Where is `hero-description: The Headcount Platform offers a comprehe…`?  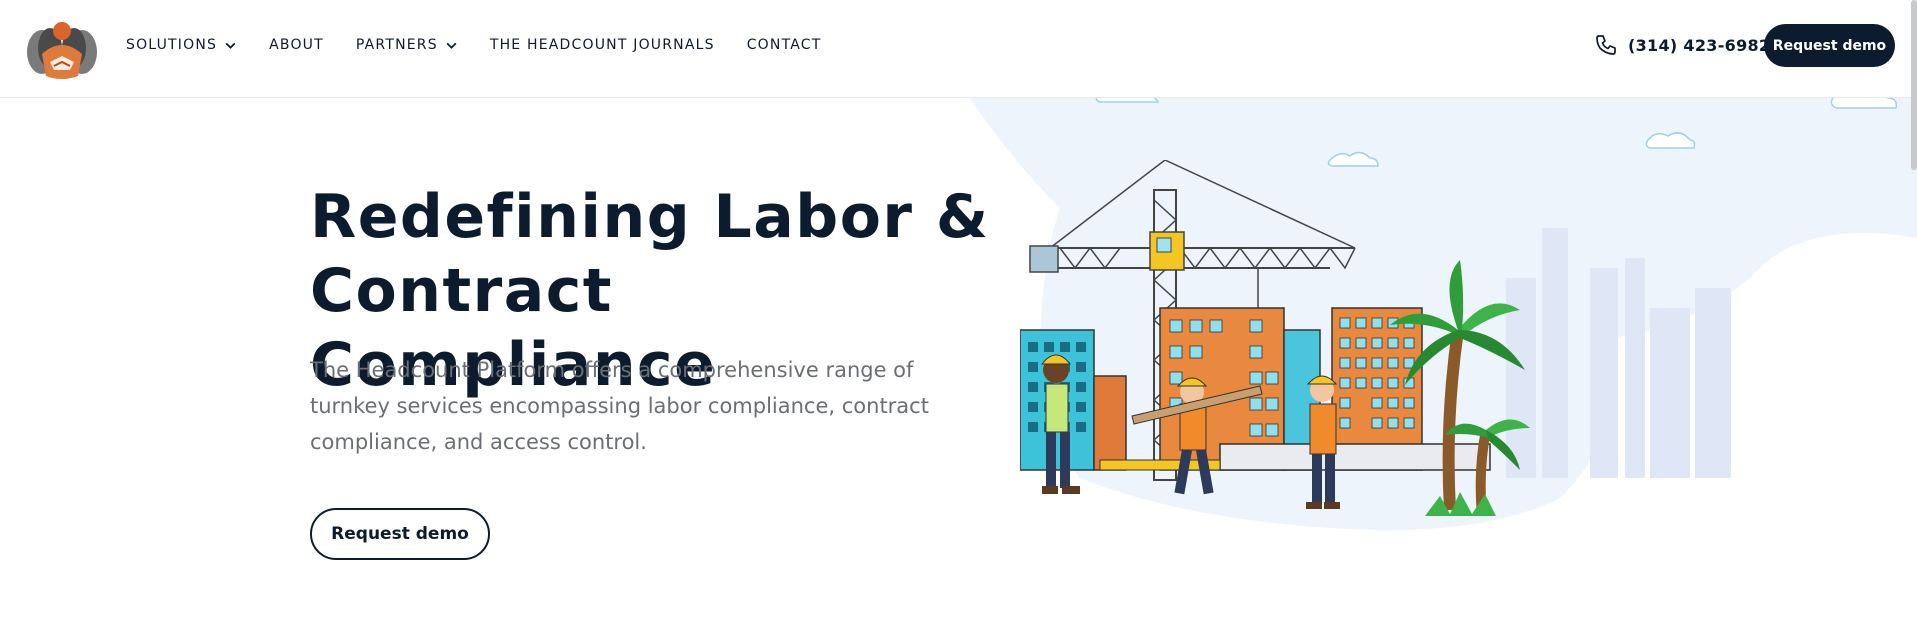
hero-description: The Headcount Platform offers a comprehe… is located at coordinates (619, 406).